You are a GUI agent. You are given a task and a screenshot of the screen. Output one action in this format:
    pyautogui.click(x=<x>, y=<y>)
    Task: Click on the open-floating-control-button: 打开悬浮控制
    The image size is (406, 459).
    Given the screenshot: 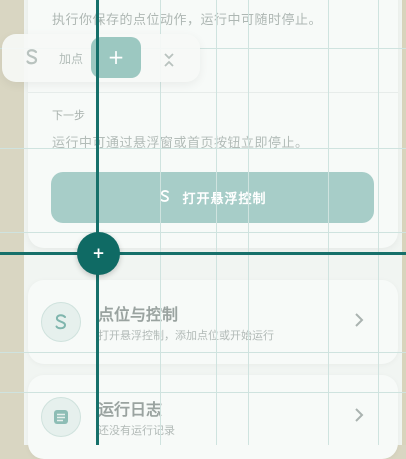 What is the action you would take?
    pyautogui.click(x=212, y=197)
    